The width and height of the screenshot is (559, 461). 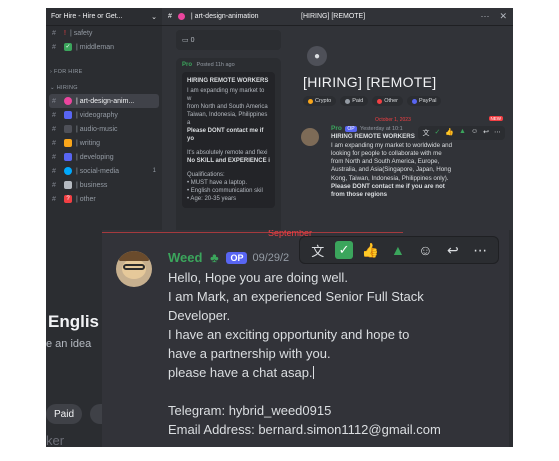 What do you see at coordinates (104, 33) in the screenshot?
I see `channel-safety: # ! | safety` at bounding box center [104, 33].